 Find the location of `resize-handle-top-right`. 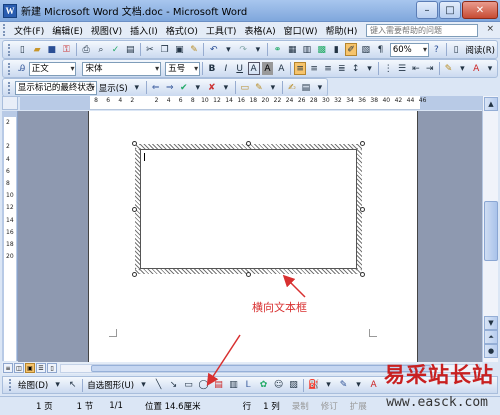

resize-handle-top-right is located at coordinates (362, 143).